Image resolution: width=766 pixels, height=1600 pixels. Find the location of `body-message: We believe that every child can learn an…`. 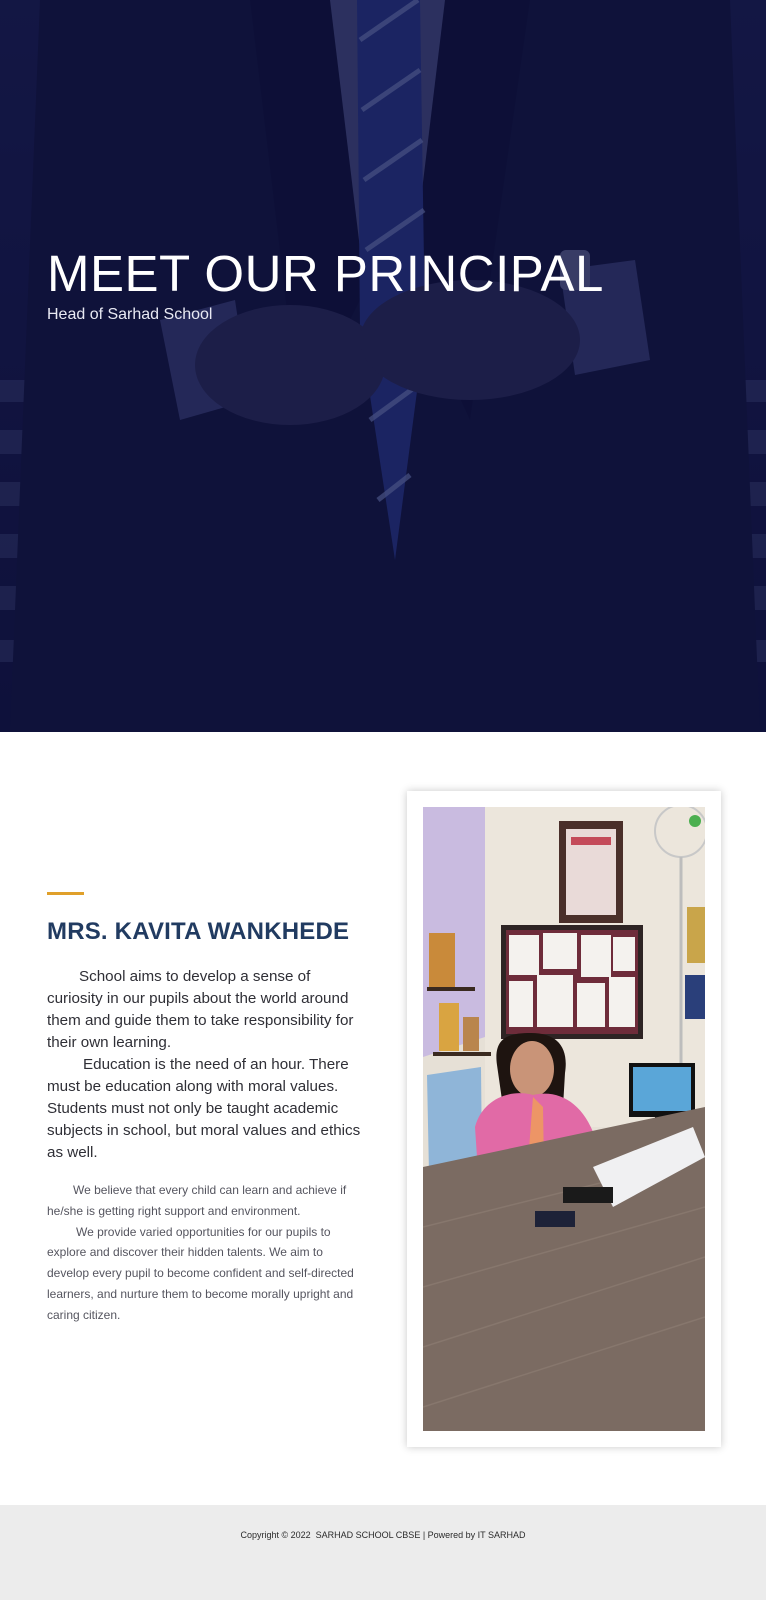

body-message: We believe that every child can learn an… is located at coordinates (203, 1253).